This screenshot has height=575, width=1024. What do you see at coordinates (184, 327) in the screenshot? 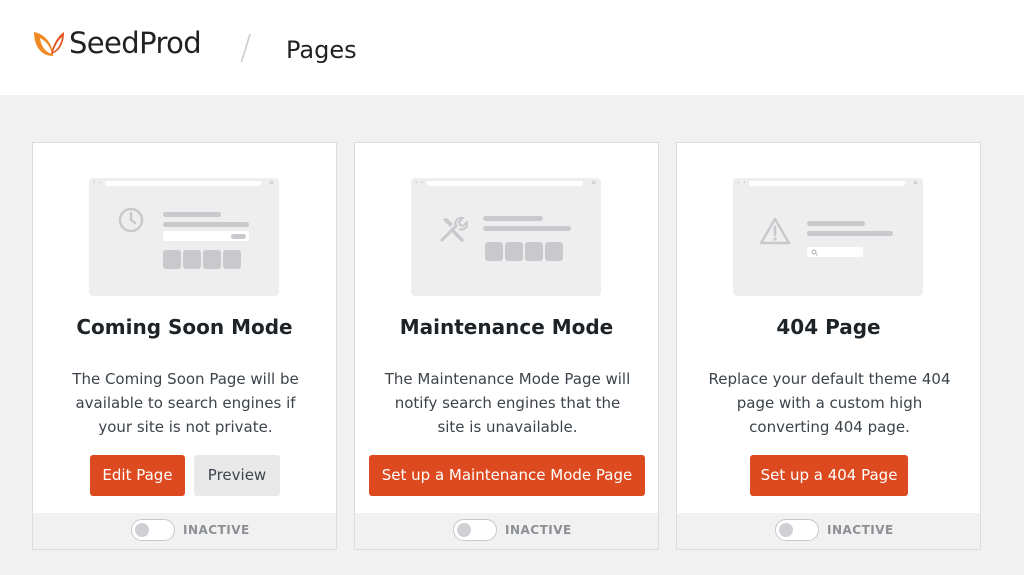
I see `card-title: Coming Soon Mode` at bounding box center [184, 327].